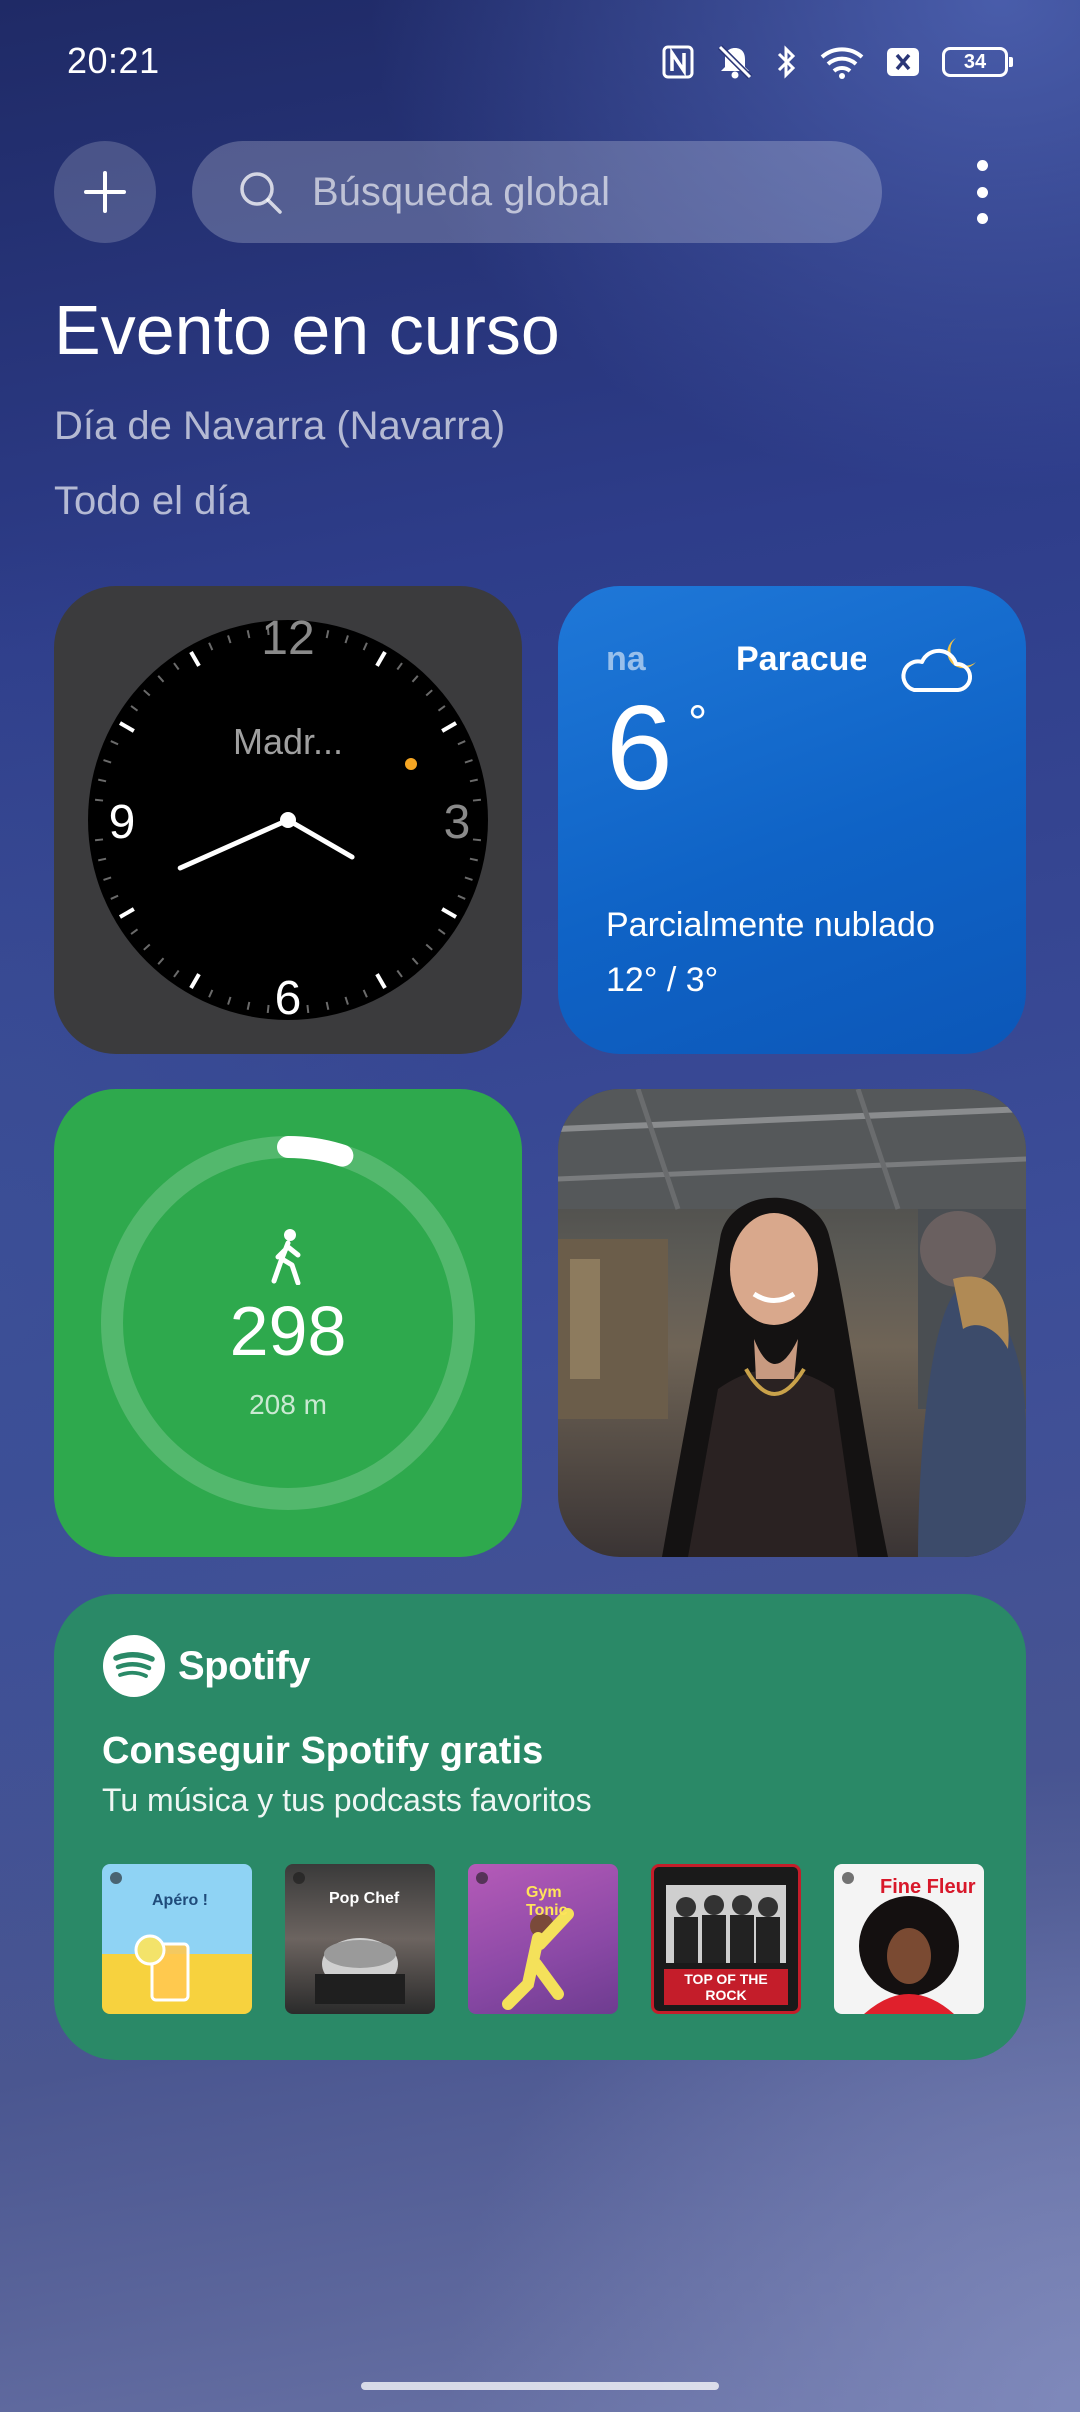 This screenshot has width=1080, height=2412. Describe the element at coordinates (770, 925) in the screenshot. I see `weather-description: Parcialmente nublado` at that location.